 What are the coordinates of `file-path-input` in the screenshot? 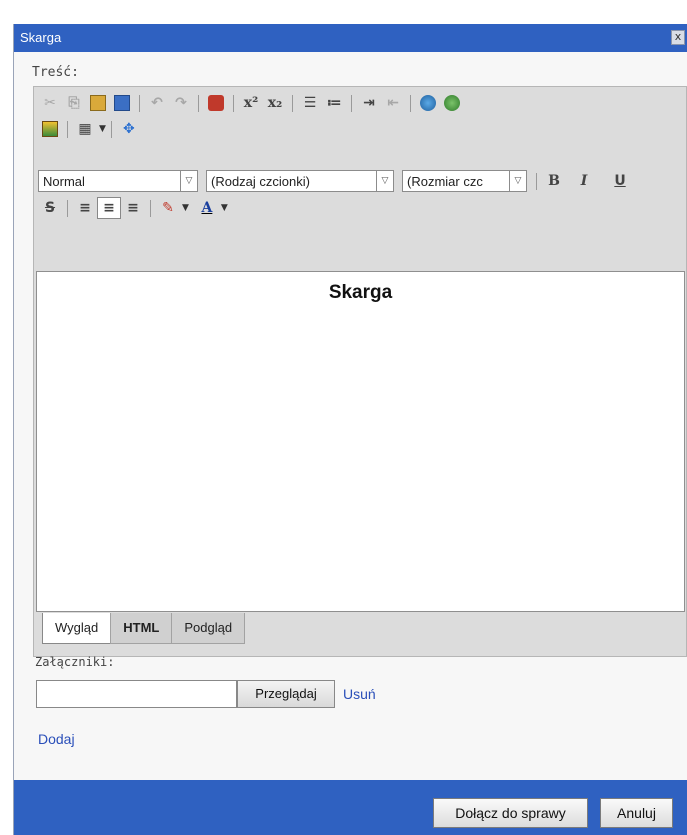 It's located at (136, 694).